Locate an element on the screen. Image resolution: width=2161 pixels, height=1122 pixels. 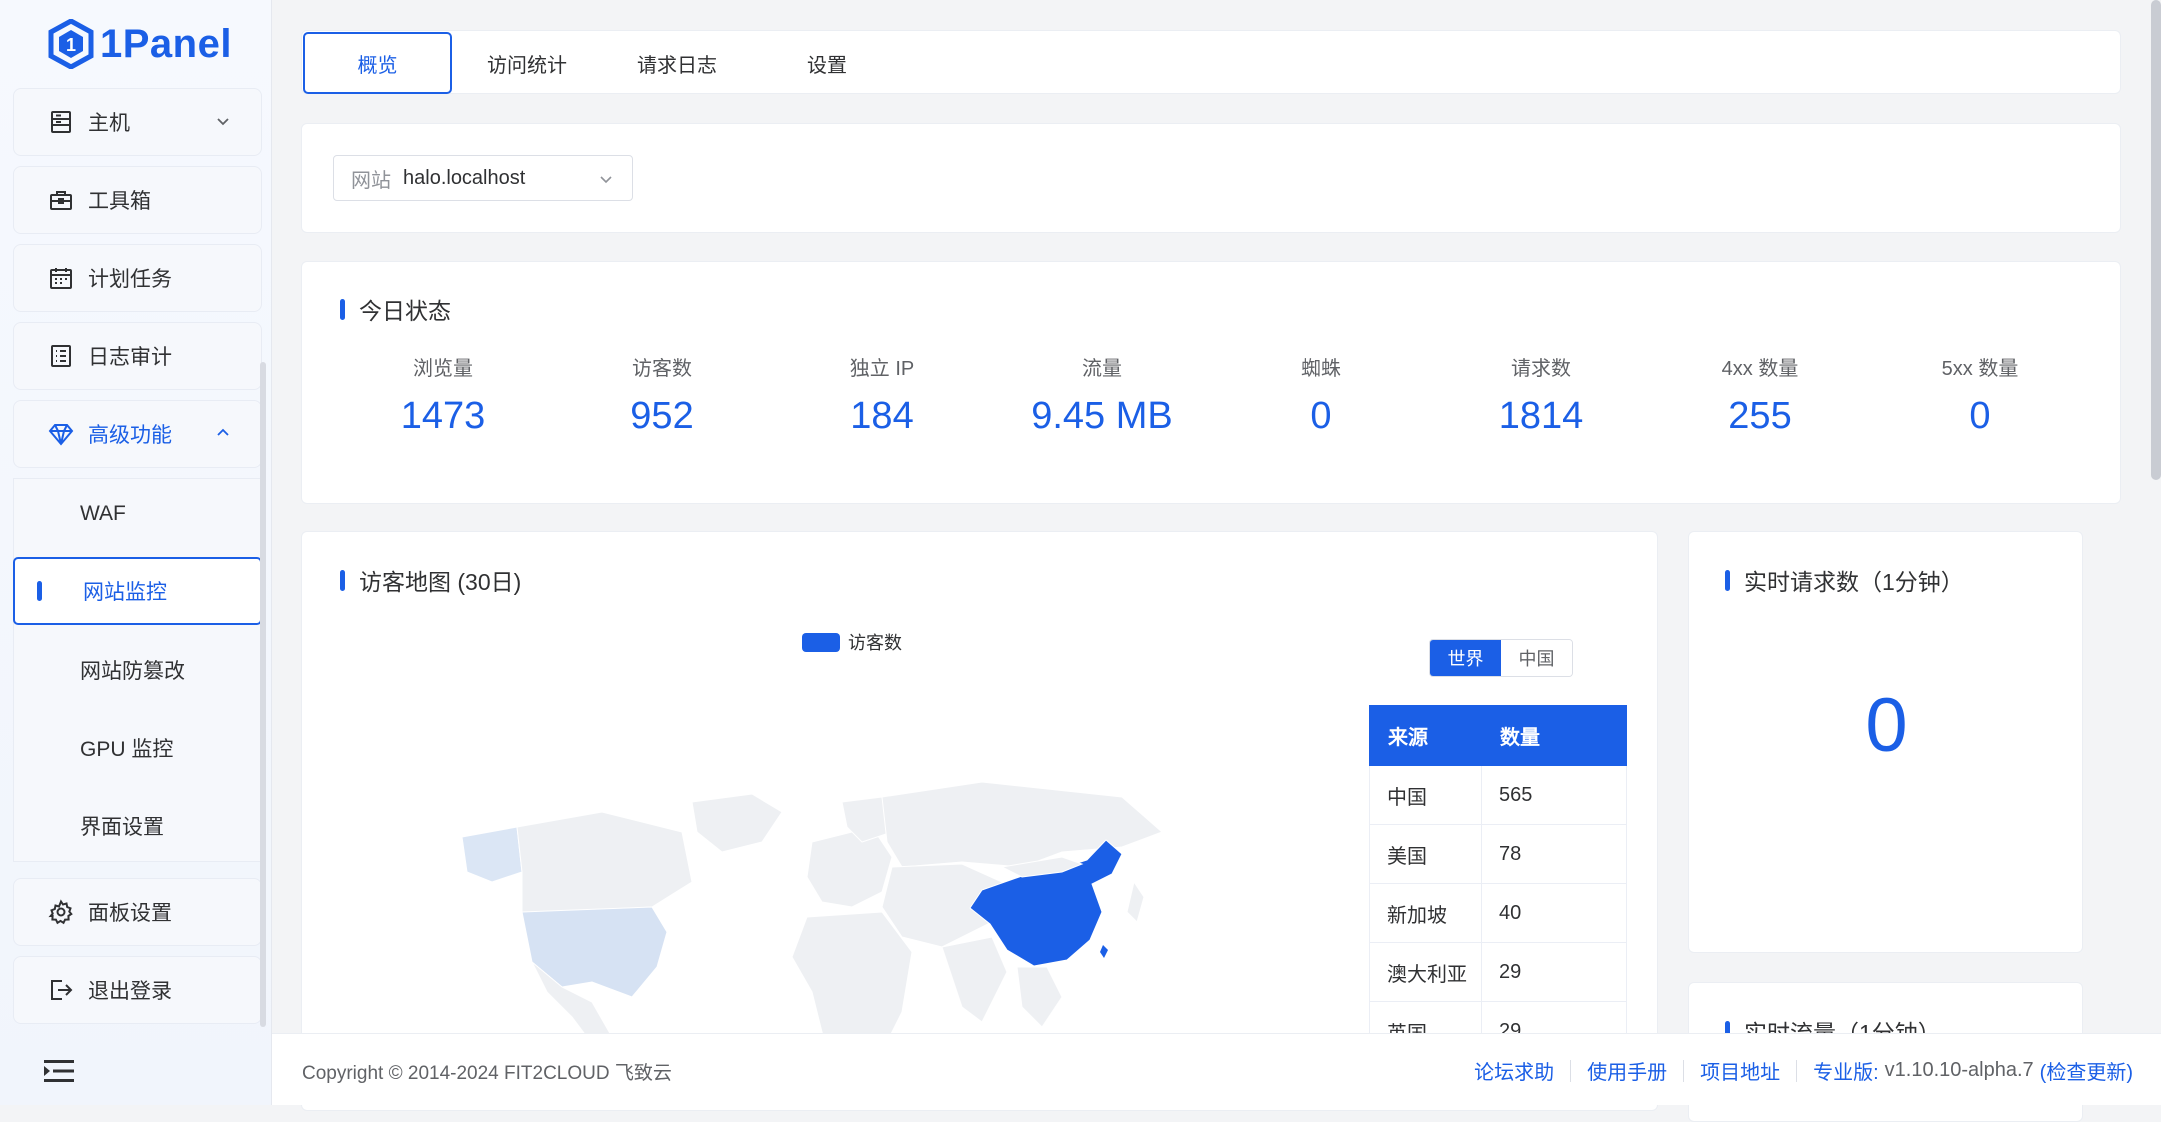
gear-icon is located at coordinates (60, 912).